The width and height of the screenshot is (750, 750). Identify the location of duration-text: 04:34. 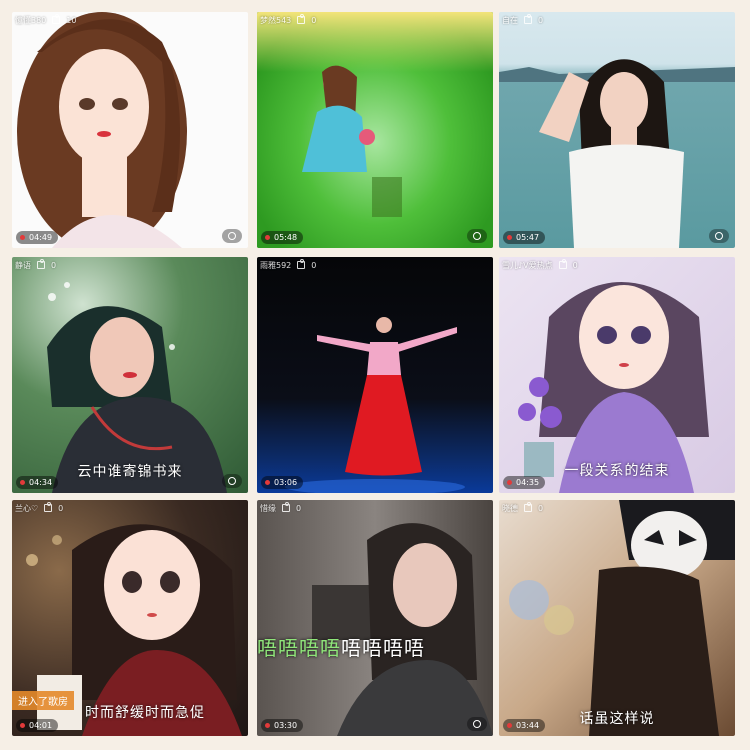
(41, 482).